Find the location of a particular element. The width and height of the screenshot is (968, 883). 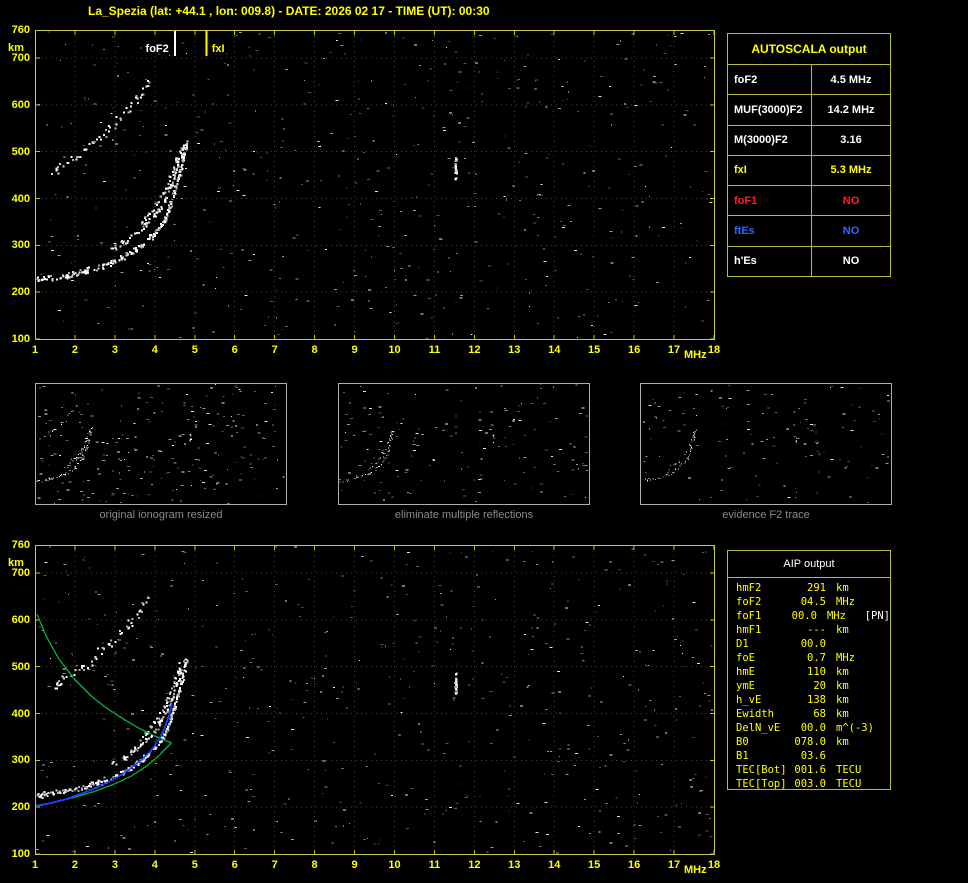

aip-param-value: 078.0 is located at coordinates (810, 742).